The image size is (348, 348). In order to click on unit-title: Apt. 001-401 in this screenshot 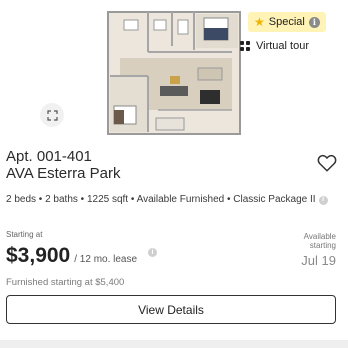, I will do `click(49, 157)`.